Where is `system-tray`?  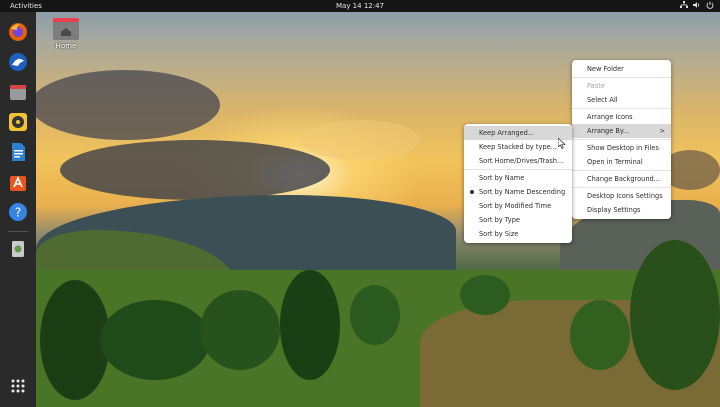 system-tray is located at coordinates (697, 6).